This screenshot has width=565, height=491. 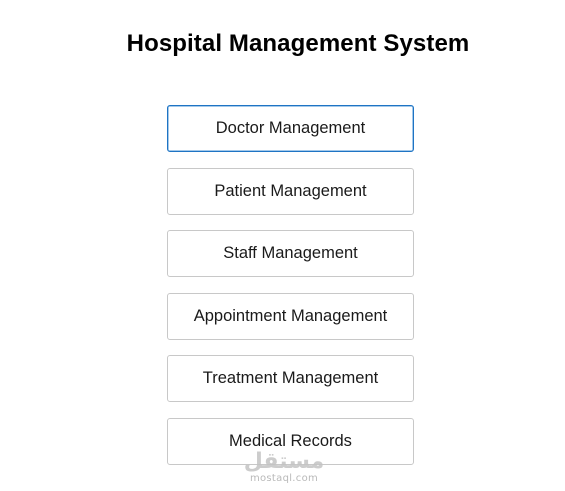 I want to click on staff-management-button: Staff Management, so click(x=290, y=253).